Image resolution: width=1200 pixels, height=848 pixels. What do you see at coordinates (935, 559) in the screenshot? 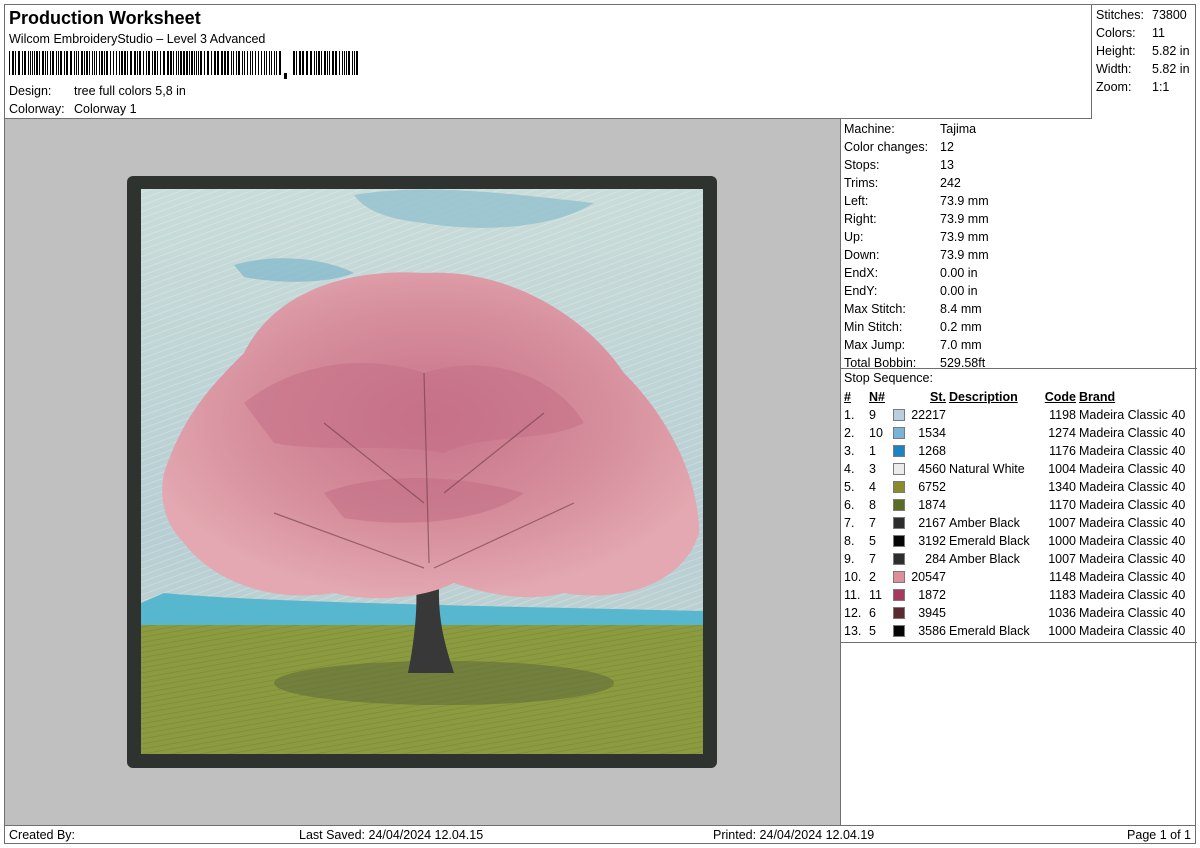
I see `stop-stitches: 284` at bounding box center [935, 559].